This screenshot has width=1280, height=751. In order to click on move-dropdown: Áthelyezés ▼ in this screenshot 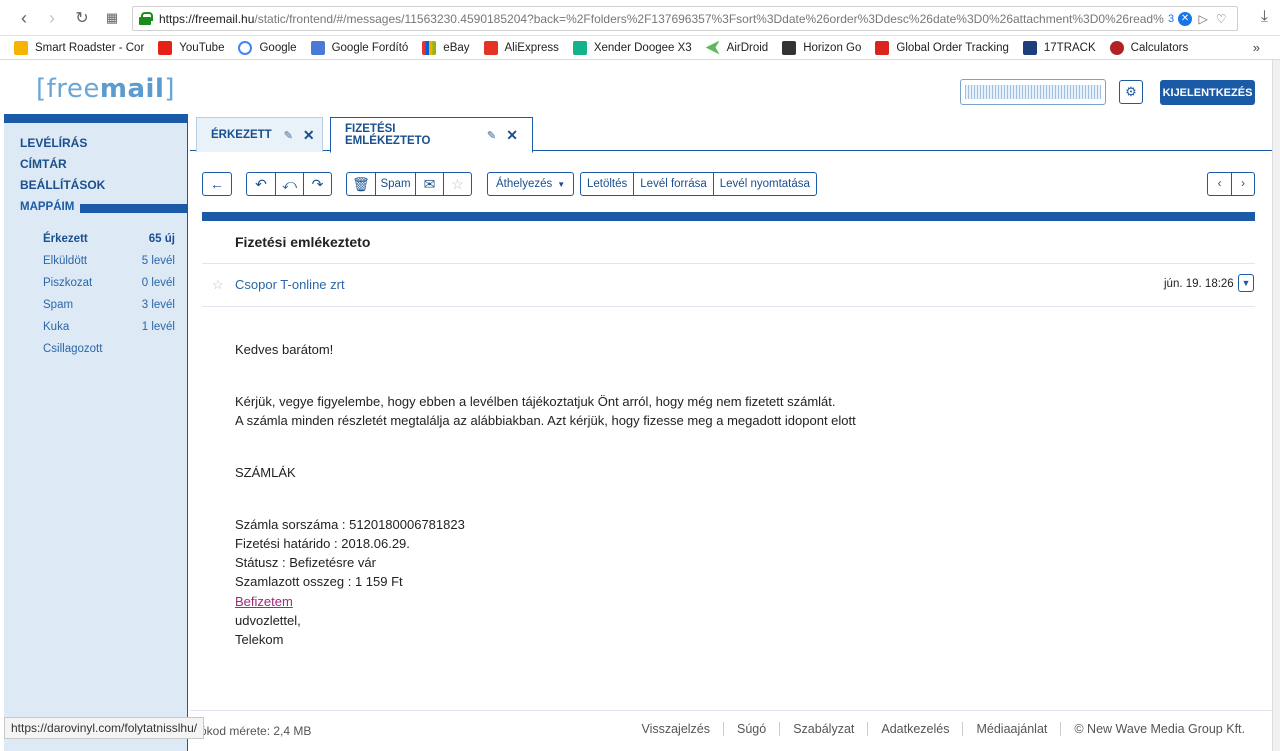, I will do `click(531, 184)`.